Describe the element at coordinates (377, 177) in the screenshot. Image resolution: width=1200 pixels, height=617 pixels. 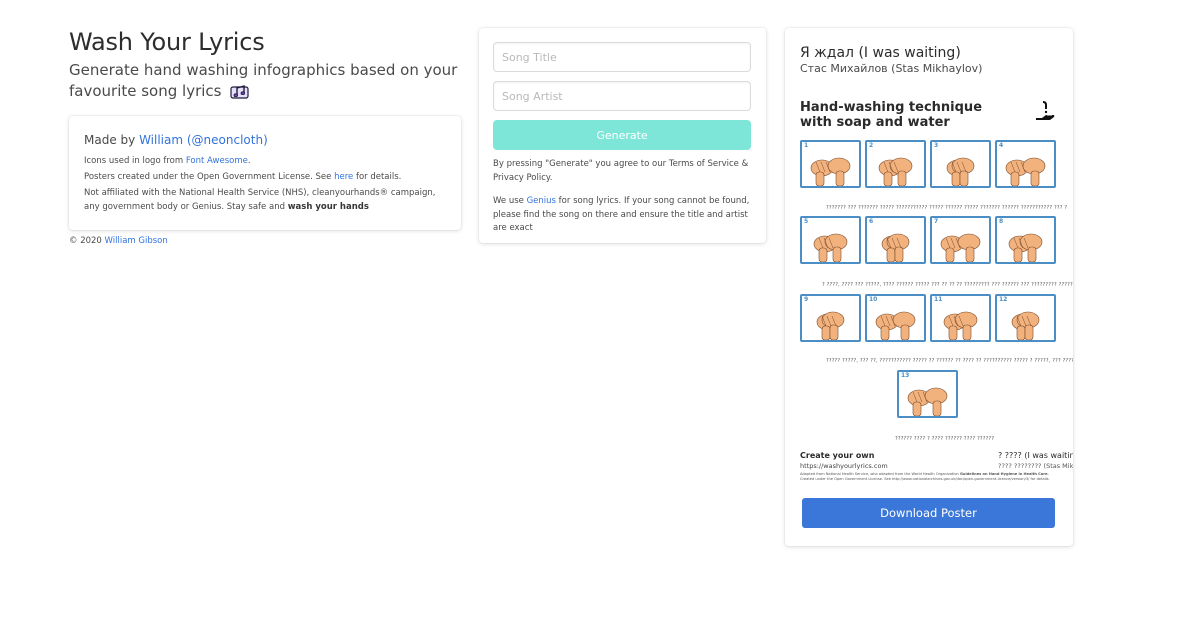
I see `license-suffix: for details.` at that location.